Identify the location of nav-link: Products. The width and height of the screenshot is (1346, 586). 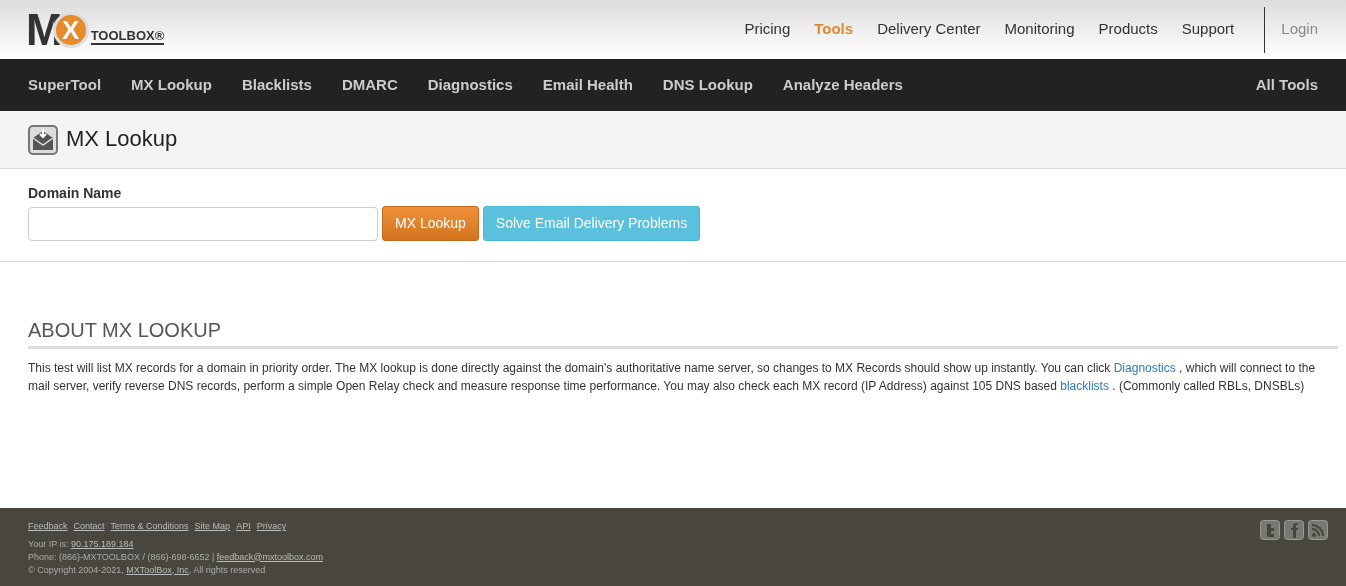
(1128, 29).